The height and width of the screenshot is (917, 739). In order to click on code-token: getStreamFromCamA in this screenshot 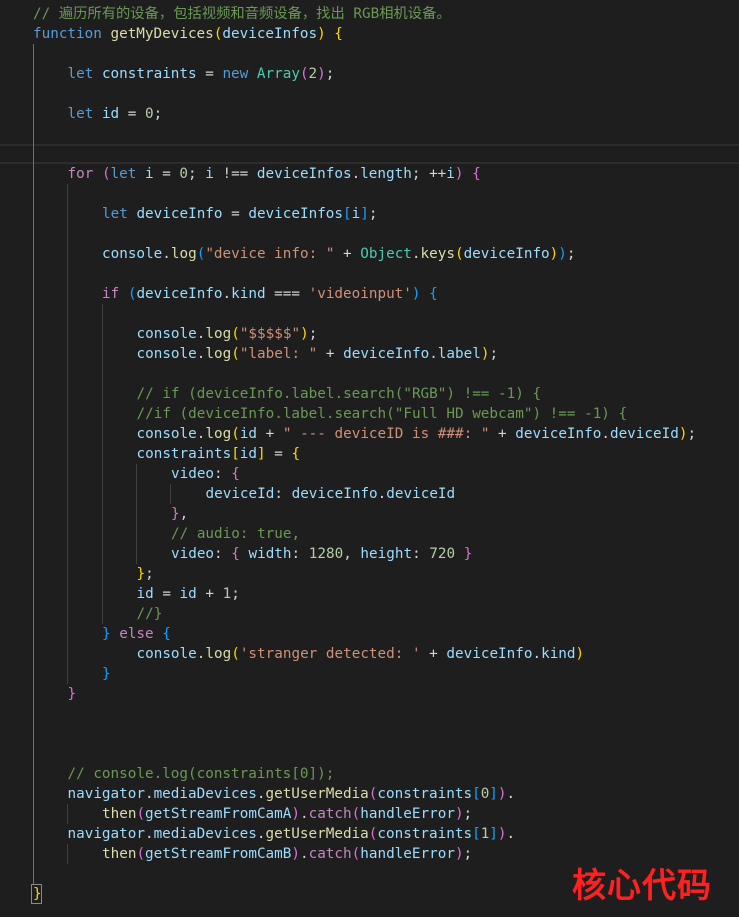, I will do `click(218, 814)`.